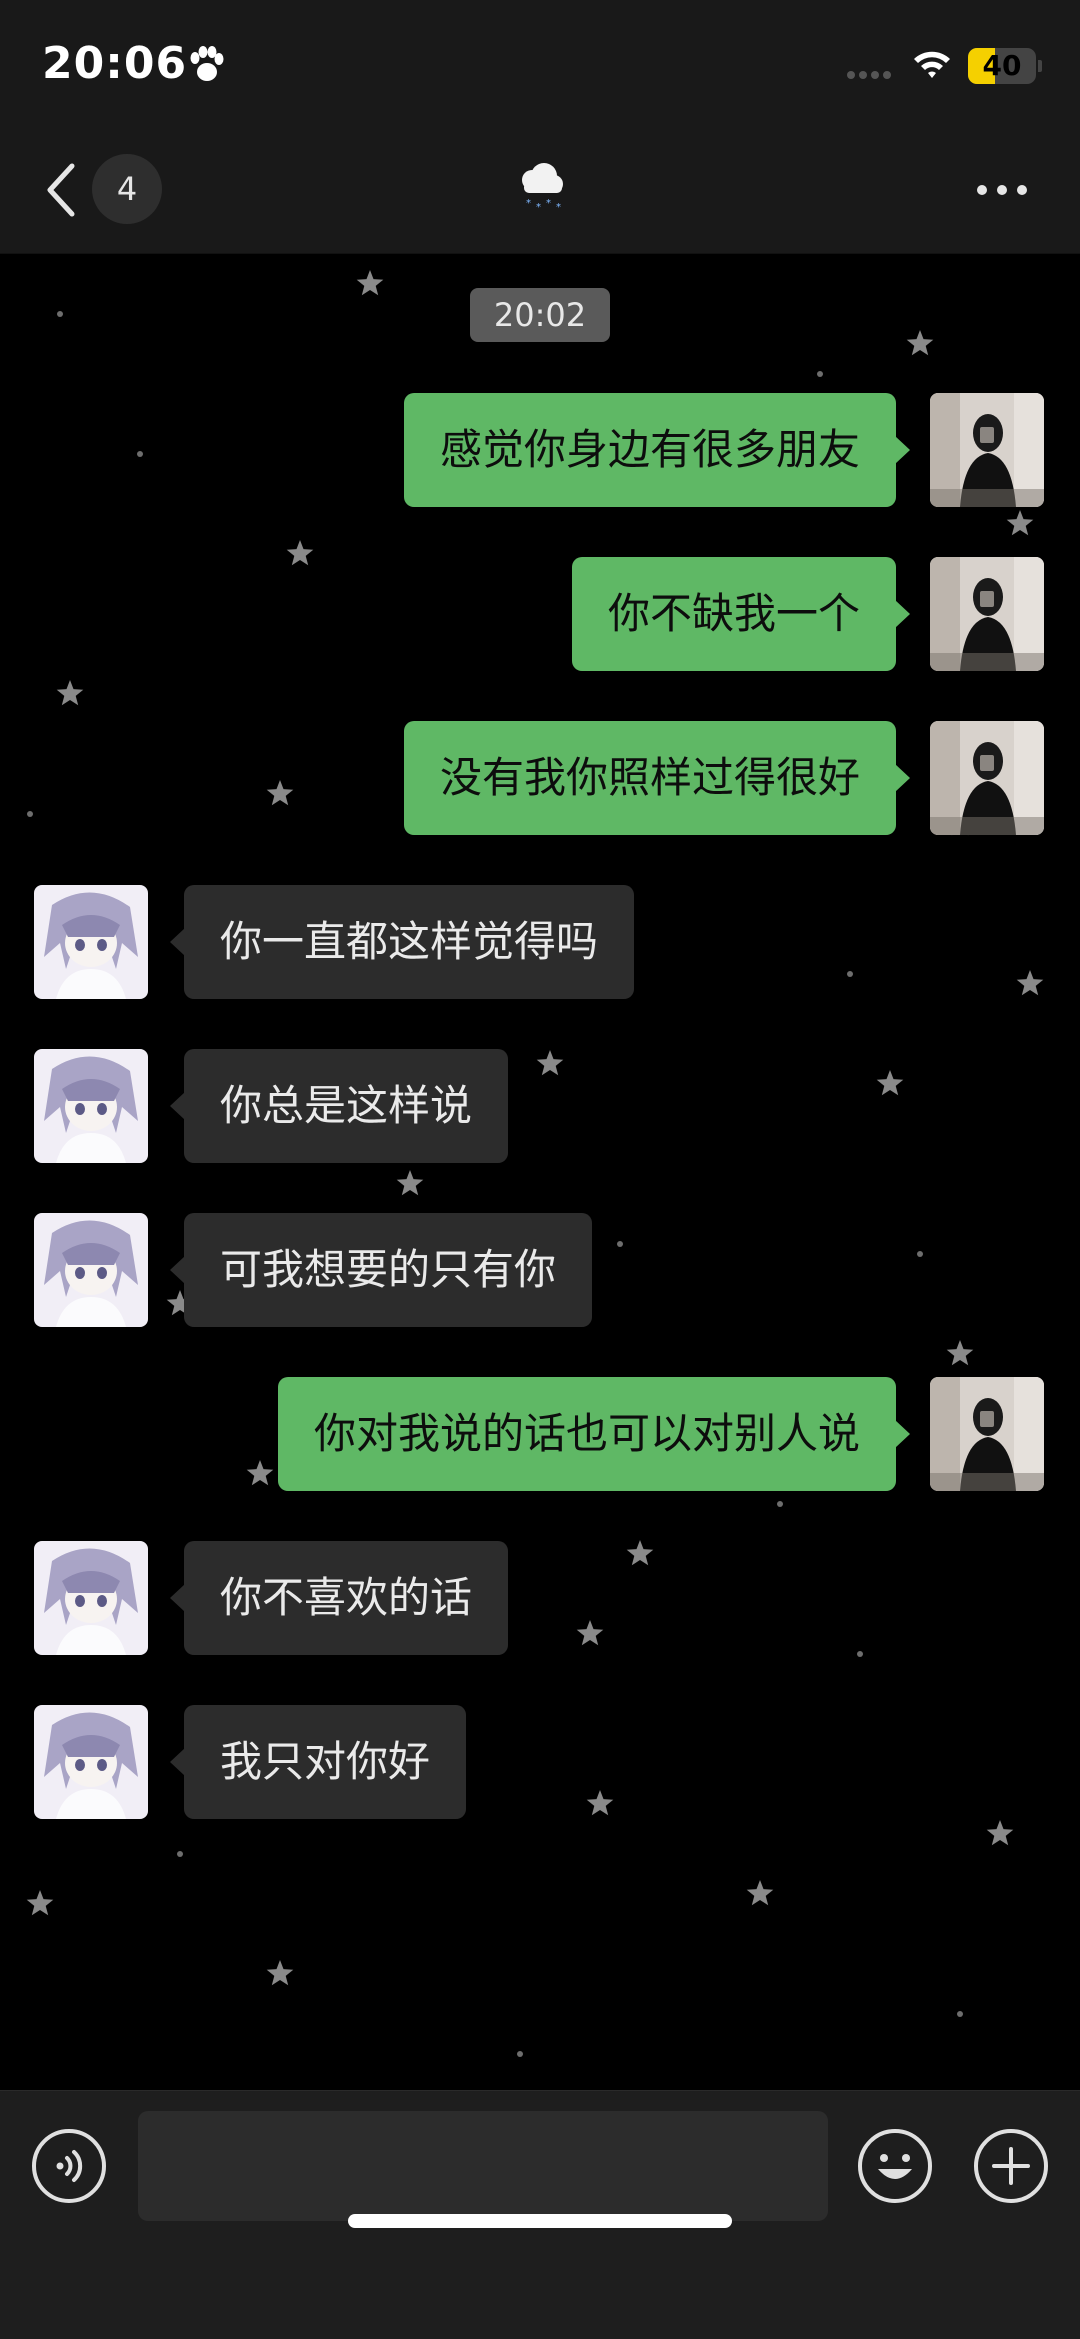  Describe the element at coordinates (115, 63) in the screenshot. I see `status-time: 20:06` at that location.